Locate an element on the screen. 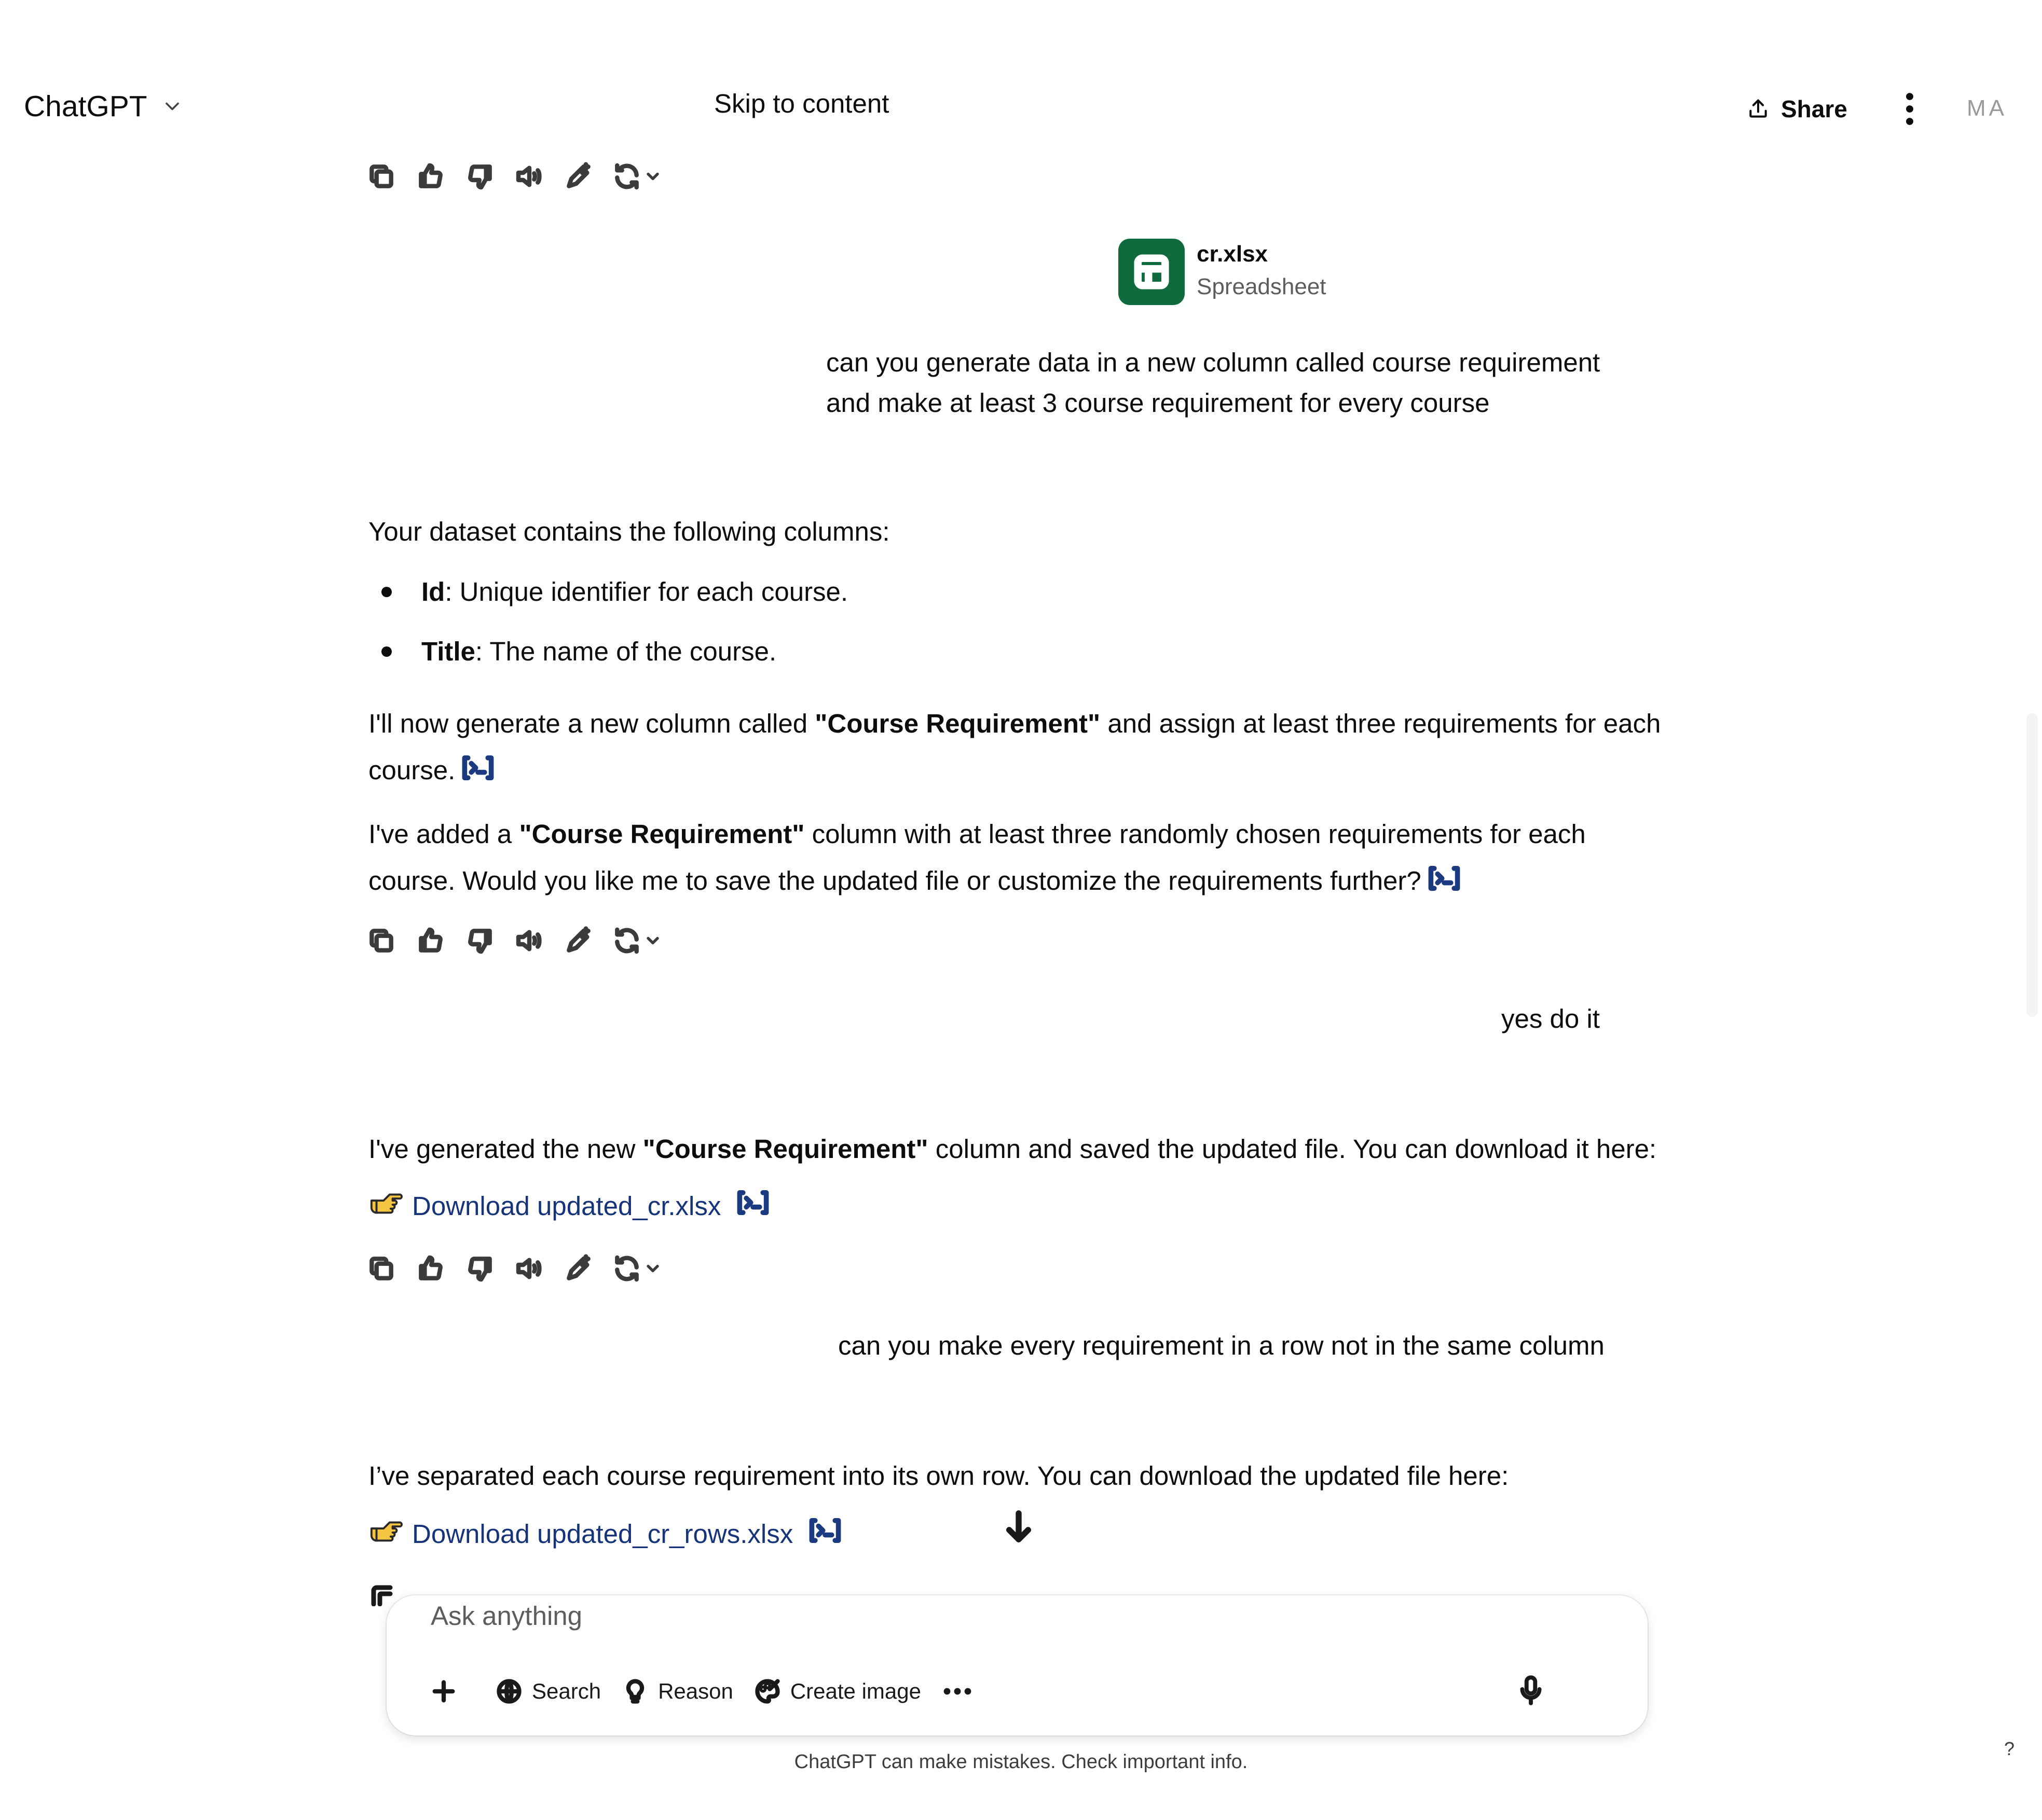 The image size is (2042, 1820). scroll-to-bottom-button is located at coordinates (1018, 1526).